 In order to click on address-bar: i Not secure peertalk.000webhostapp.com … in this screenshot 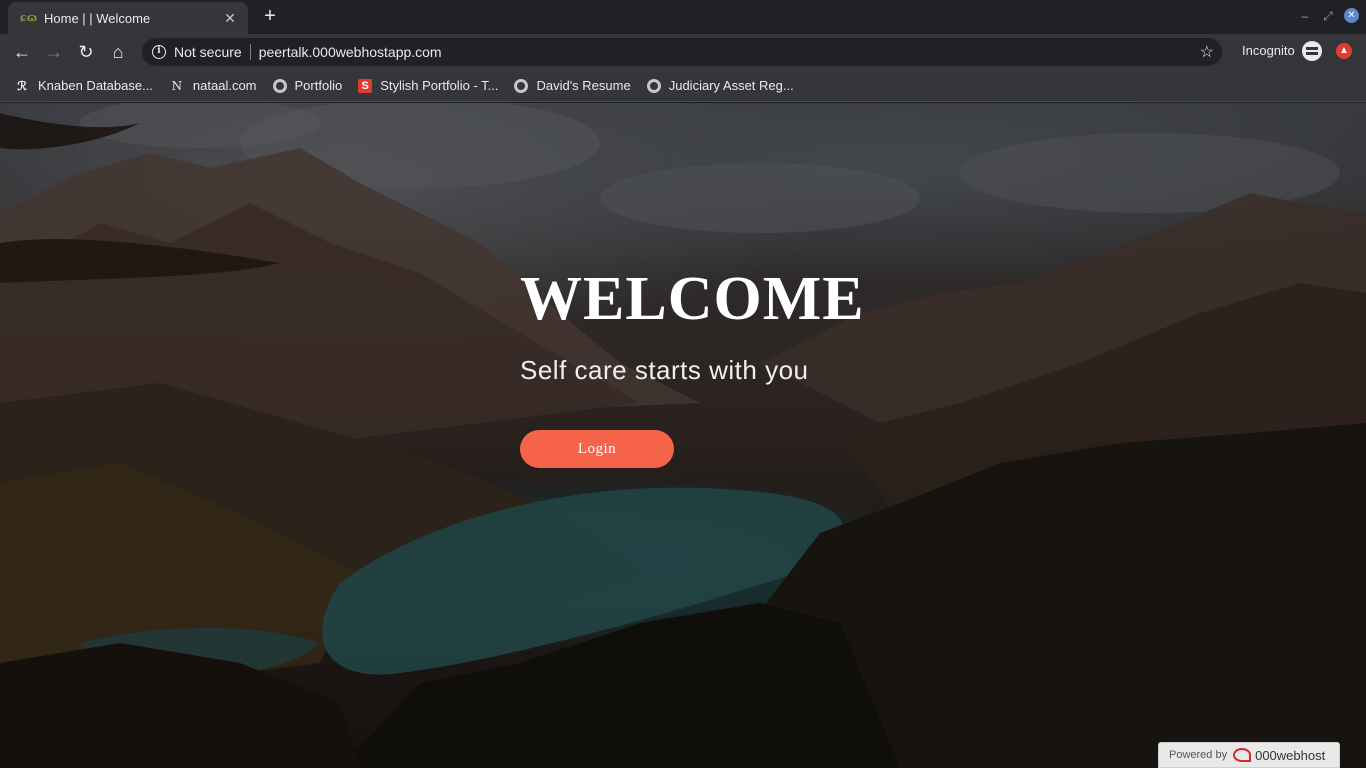, I will do `click(682, 52)`.